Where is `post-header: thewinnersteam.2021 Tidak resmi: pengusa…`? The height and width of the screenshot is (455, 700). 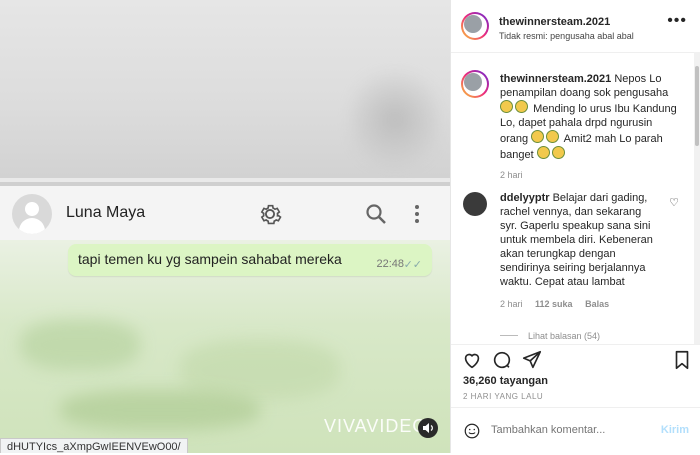 post-header: thewinnersteam.2021 Tidak resmi: pengusa… is located at coordinates (575, 26).